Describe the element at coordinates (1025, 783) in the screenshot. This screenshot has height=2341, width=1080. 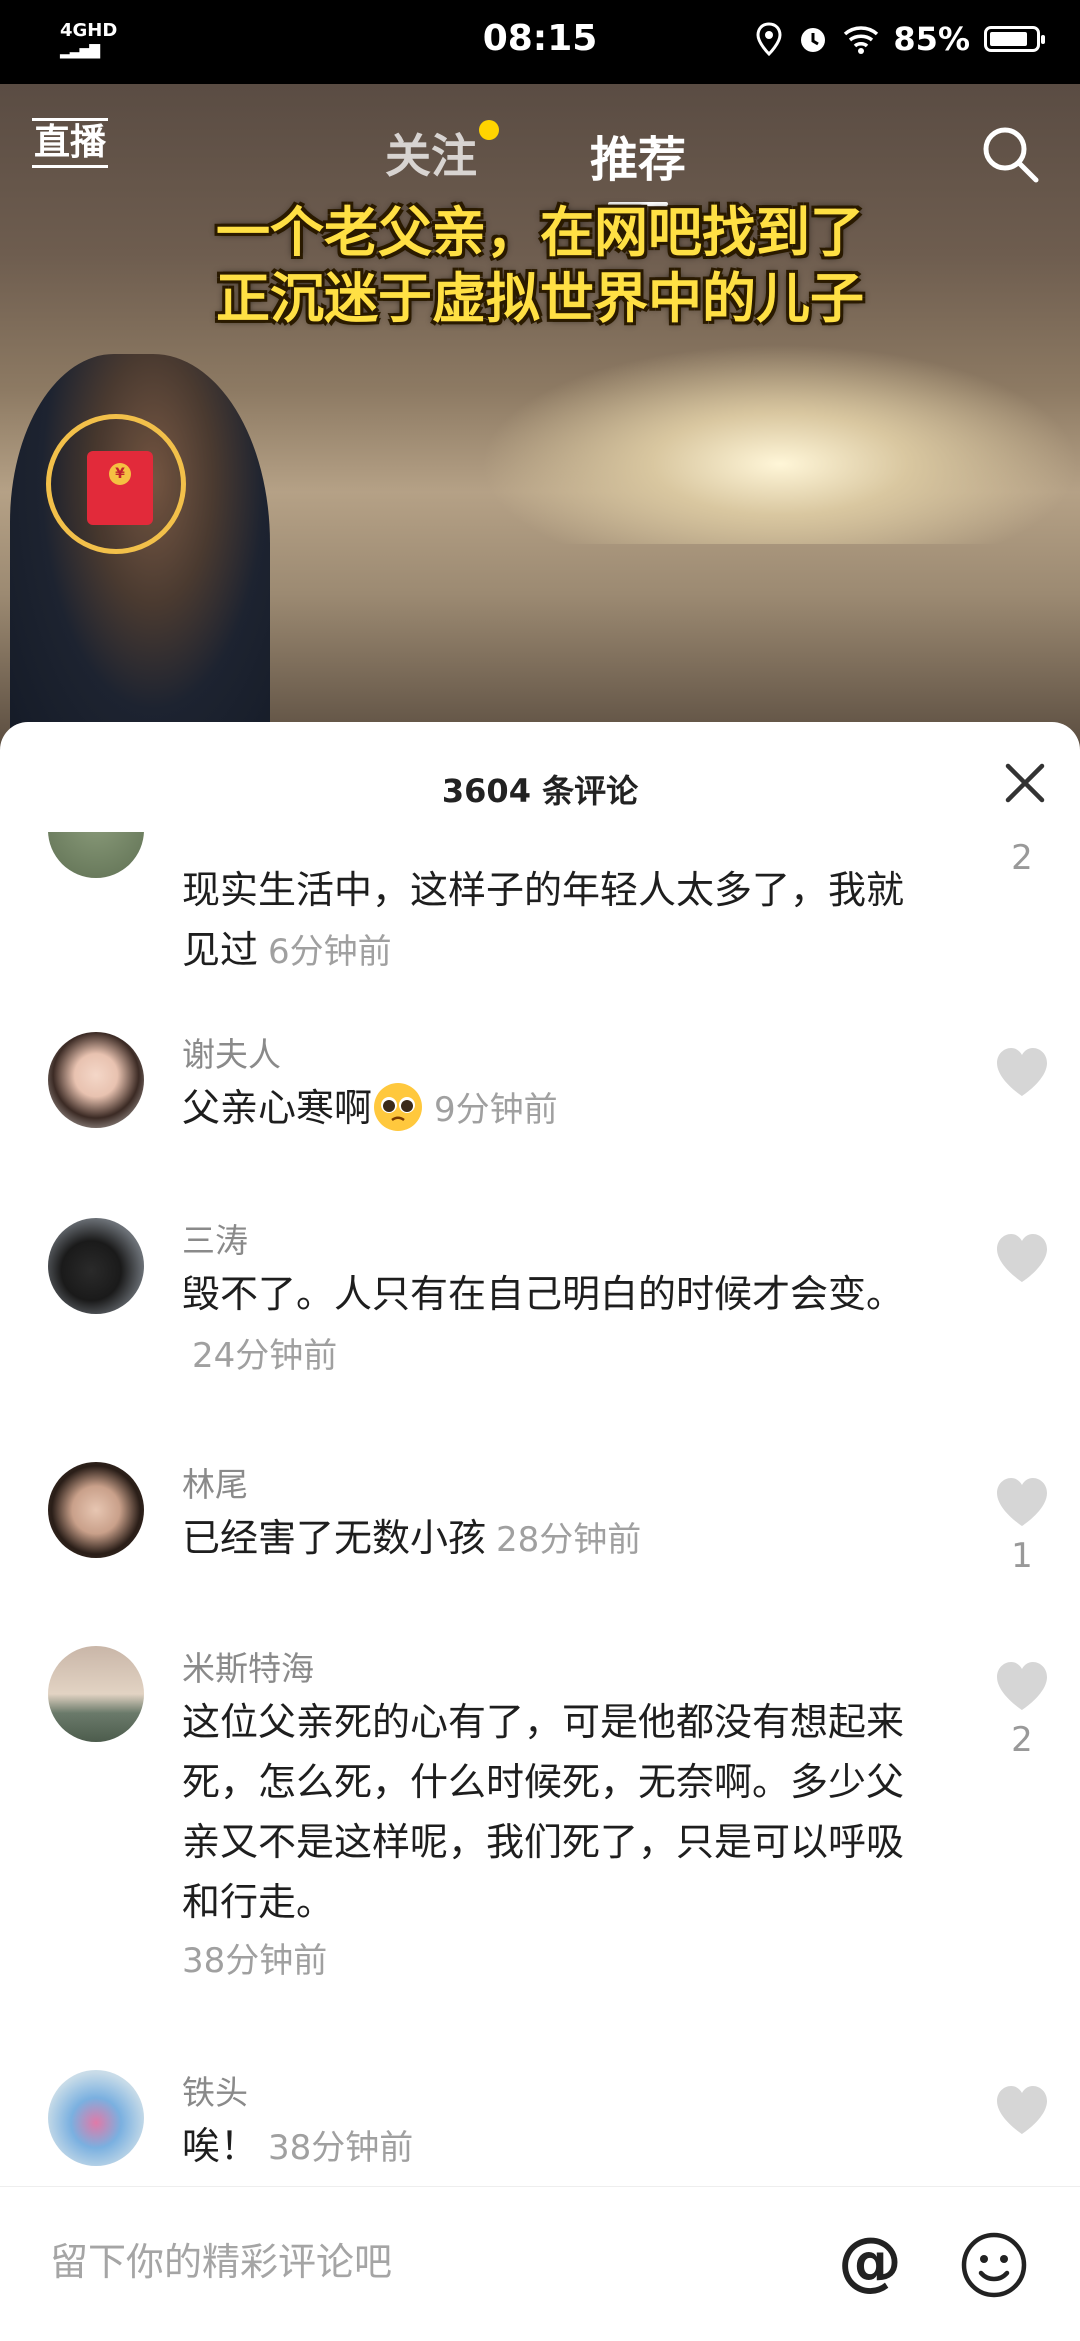
I see `close-icon` at that location.